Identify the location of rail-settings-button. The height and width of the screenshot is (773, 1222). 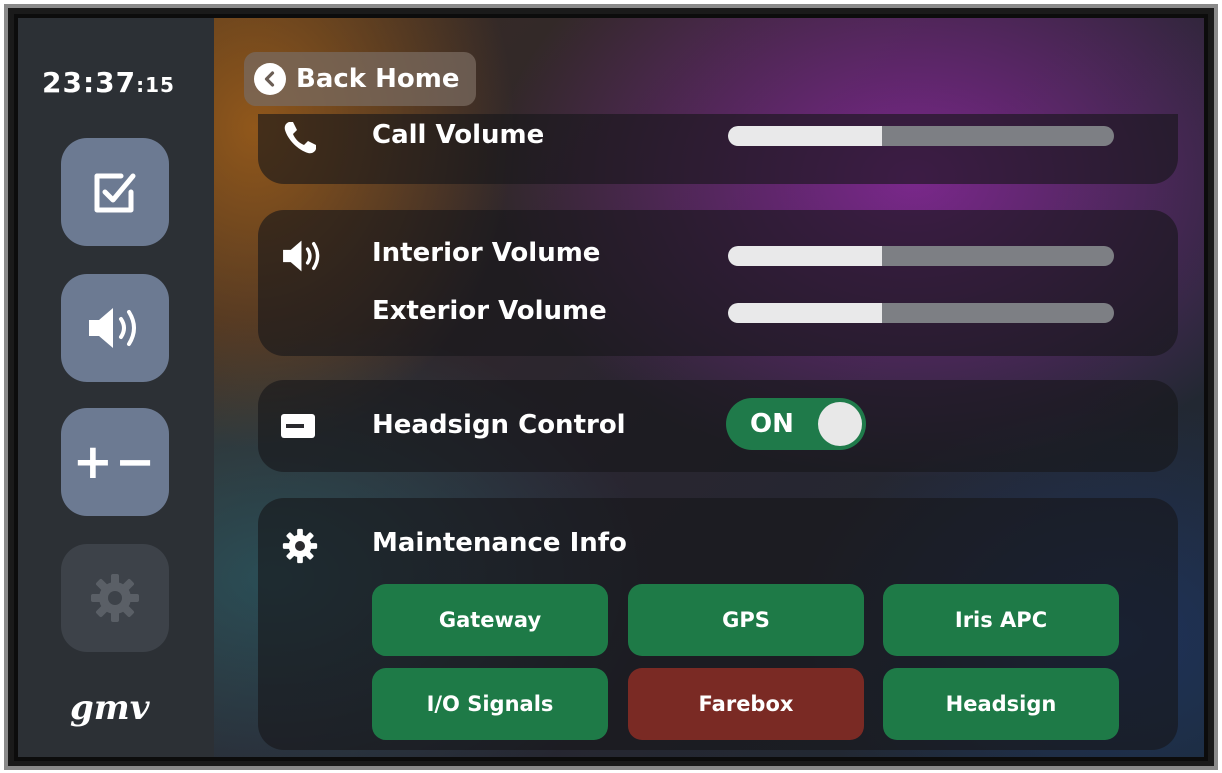
(115, 598).